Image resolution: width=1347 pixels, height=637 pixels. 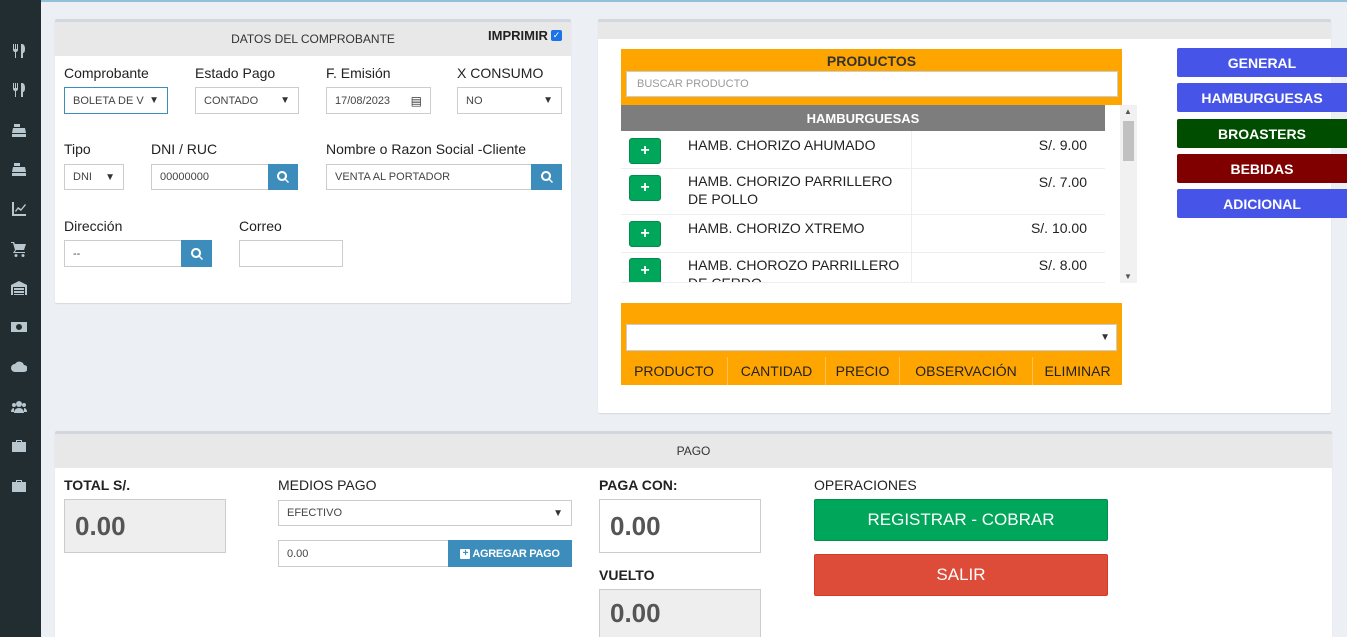 What do you see at coordinates (556, 35) in the screenshot?
I see `imprimir-checkbox: ✓` at bounding box center [556, 35].